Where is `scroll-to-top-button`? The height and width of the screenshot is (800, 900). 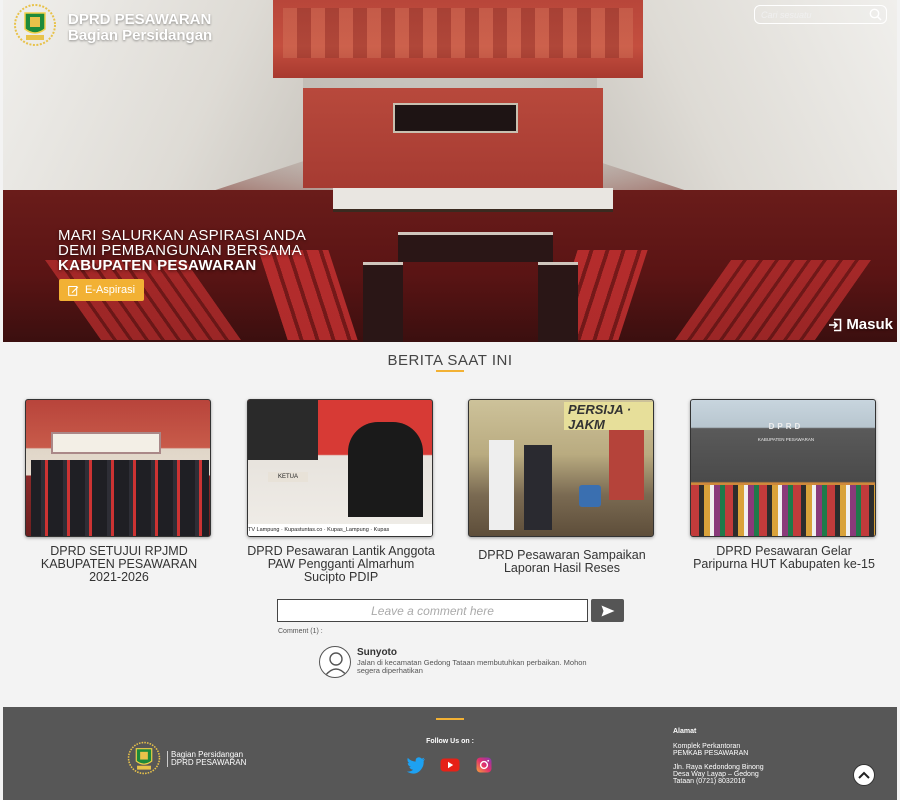 scroll-to-top-button is located at coordinates (864, 775).